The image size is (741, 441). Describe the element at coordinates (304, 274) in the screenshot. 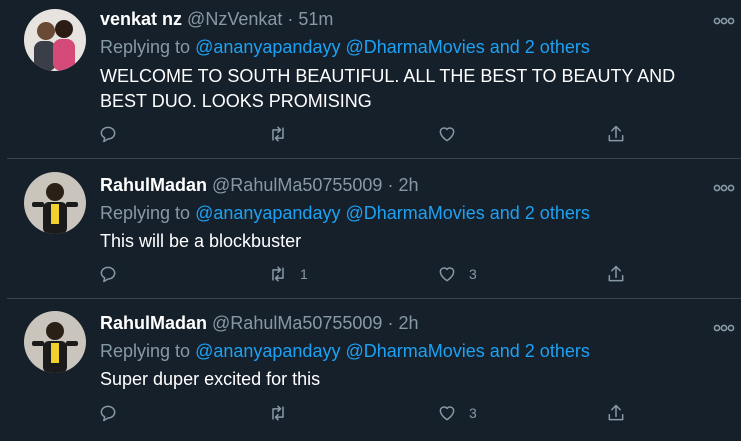

I see `retweet-count: 1` at that location.